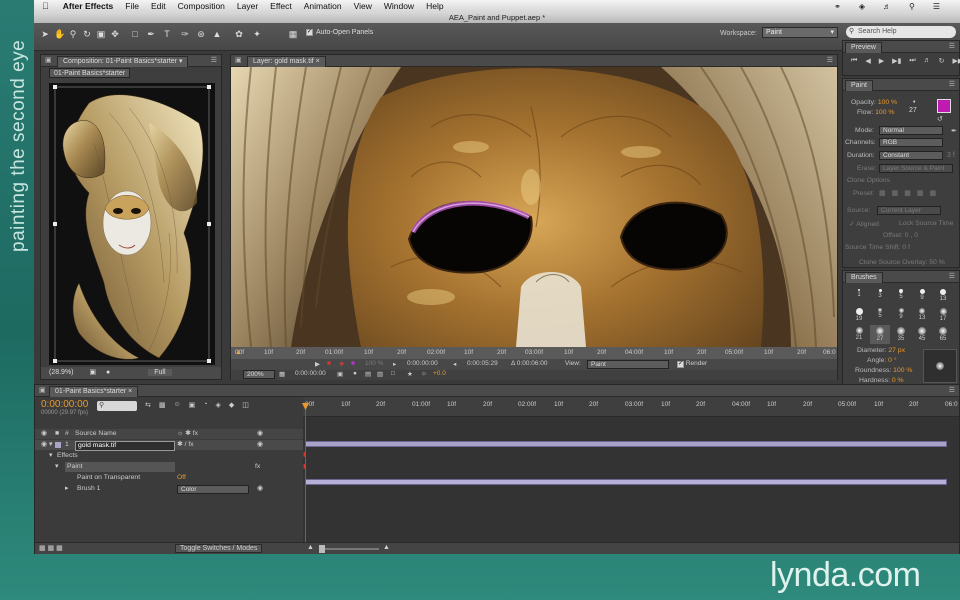 This screenshot has width=960, height=600. Describe the element at coordinates (434, 6) in the screenshot. I see `menu-help: Help` at that location.